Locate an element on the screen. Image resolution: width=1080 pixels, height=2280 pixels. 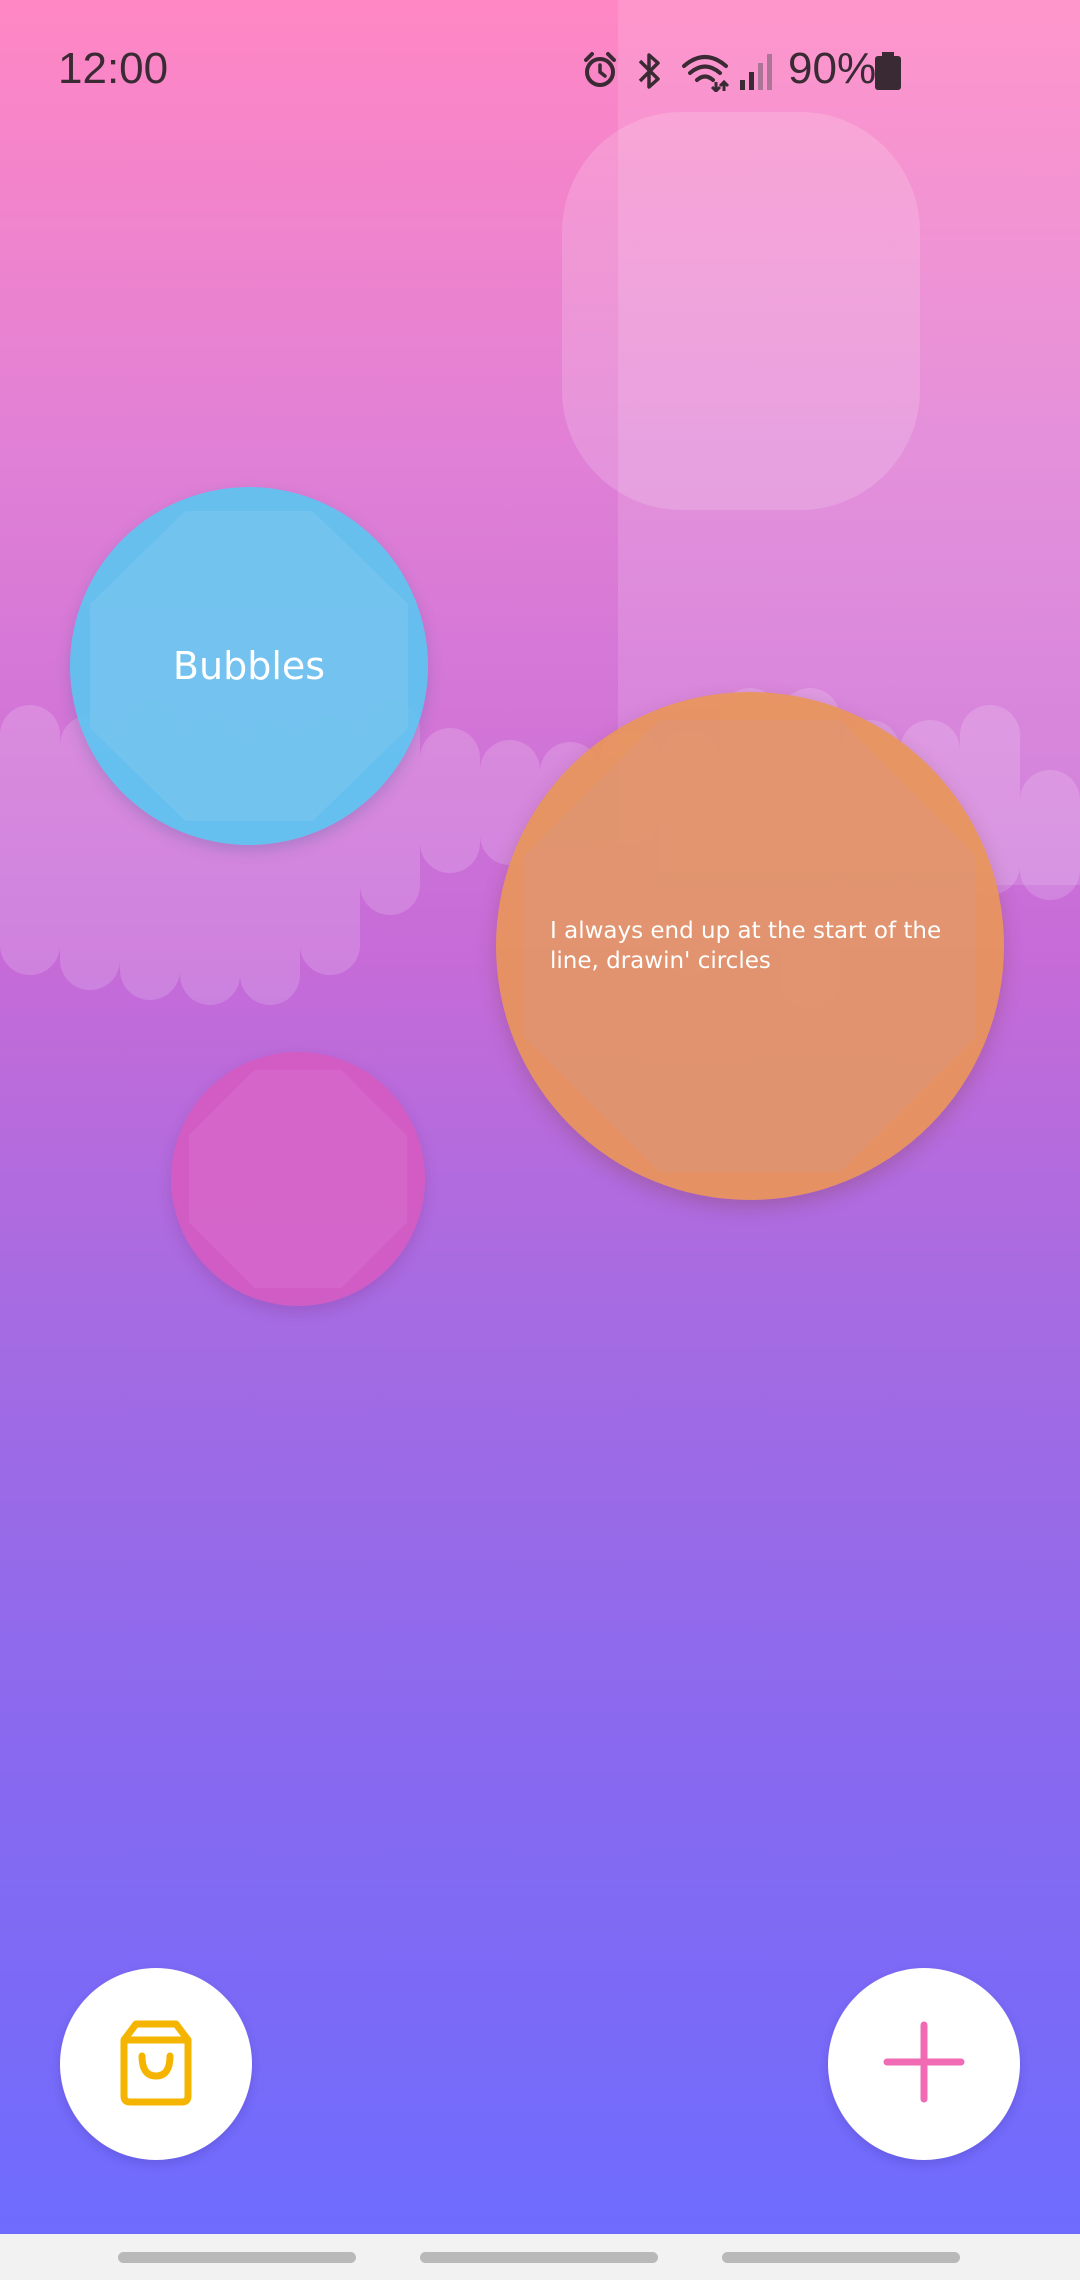
nav-recents-button is located at coordinates (237, 2257).